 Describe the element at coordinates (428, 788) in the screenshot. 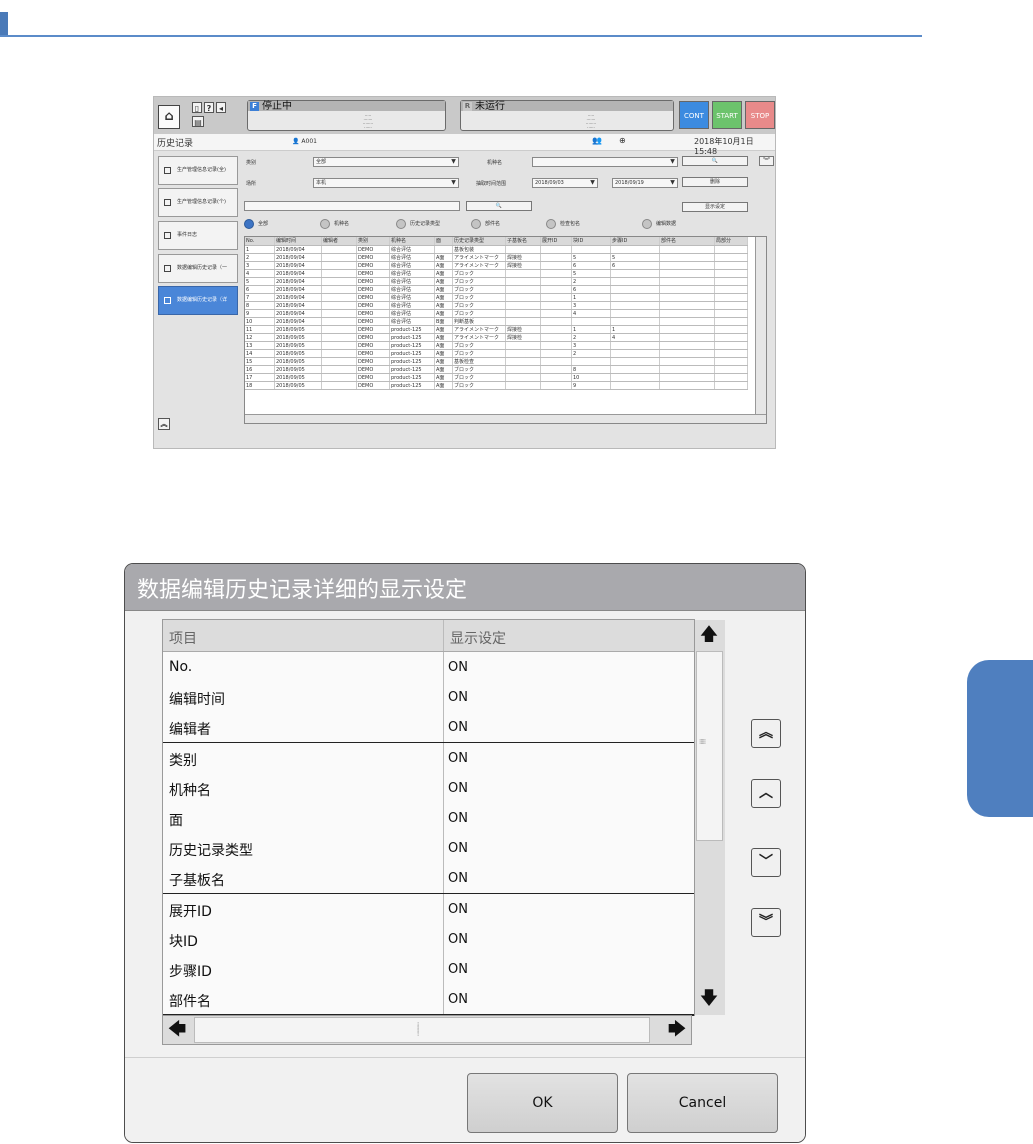

I see `setting-row: 机种名 ON` at that location.